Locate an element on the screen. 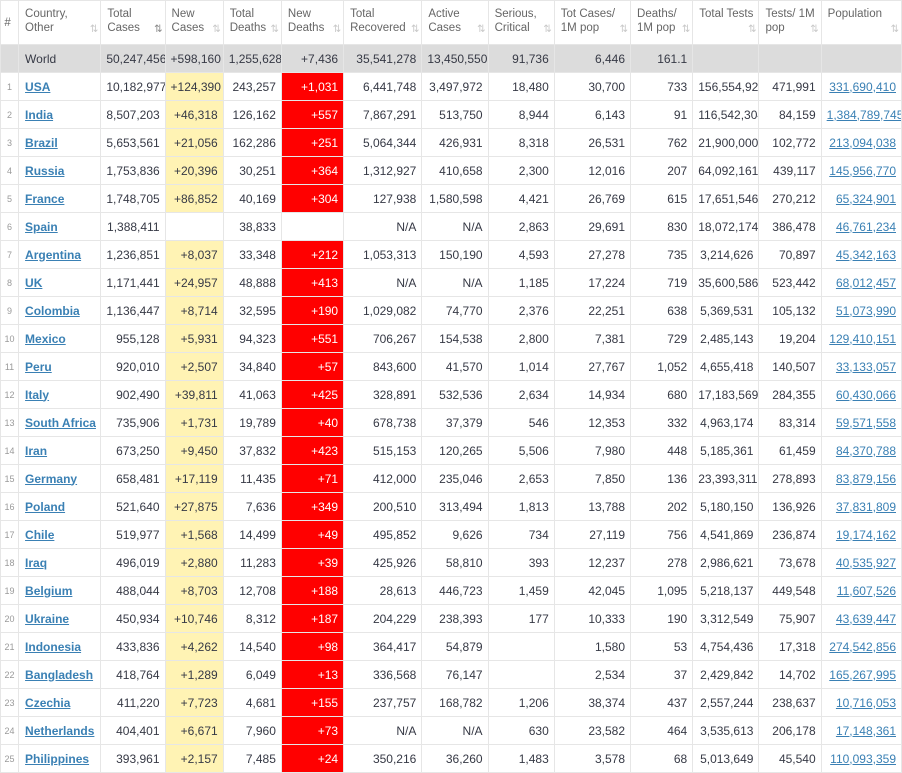 The height and width of the screenshot is (773, 902). total-recovered-cell: 28,613 is located at coordinates (383, 590).